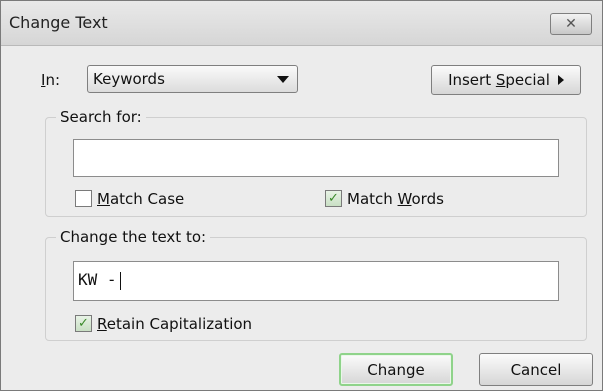 This screenshot has width=603, height=391. Describe the element at coordinates (192, 79) in the screenshot. I see `in-select: Keywords` at that location.